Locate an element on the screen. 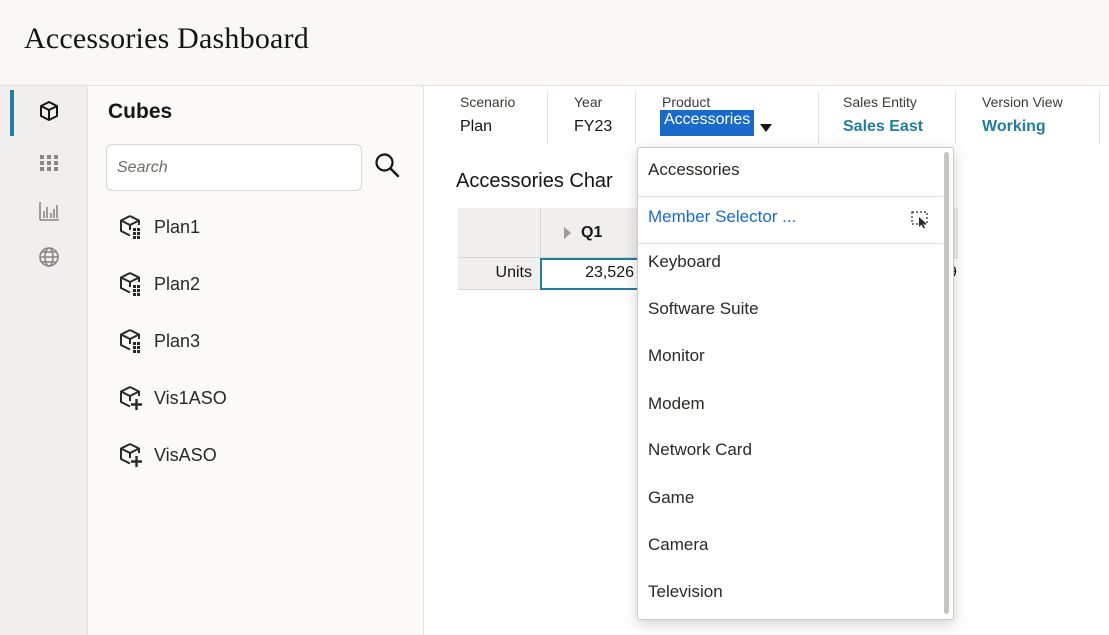 This screenshot has height=635, width=1109. nav-rail is located at coordinates (44, 360).